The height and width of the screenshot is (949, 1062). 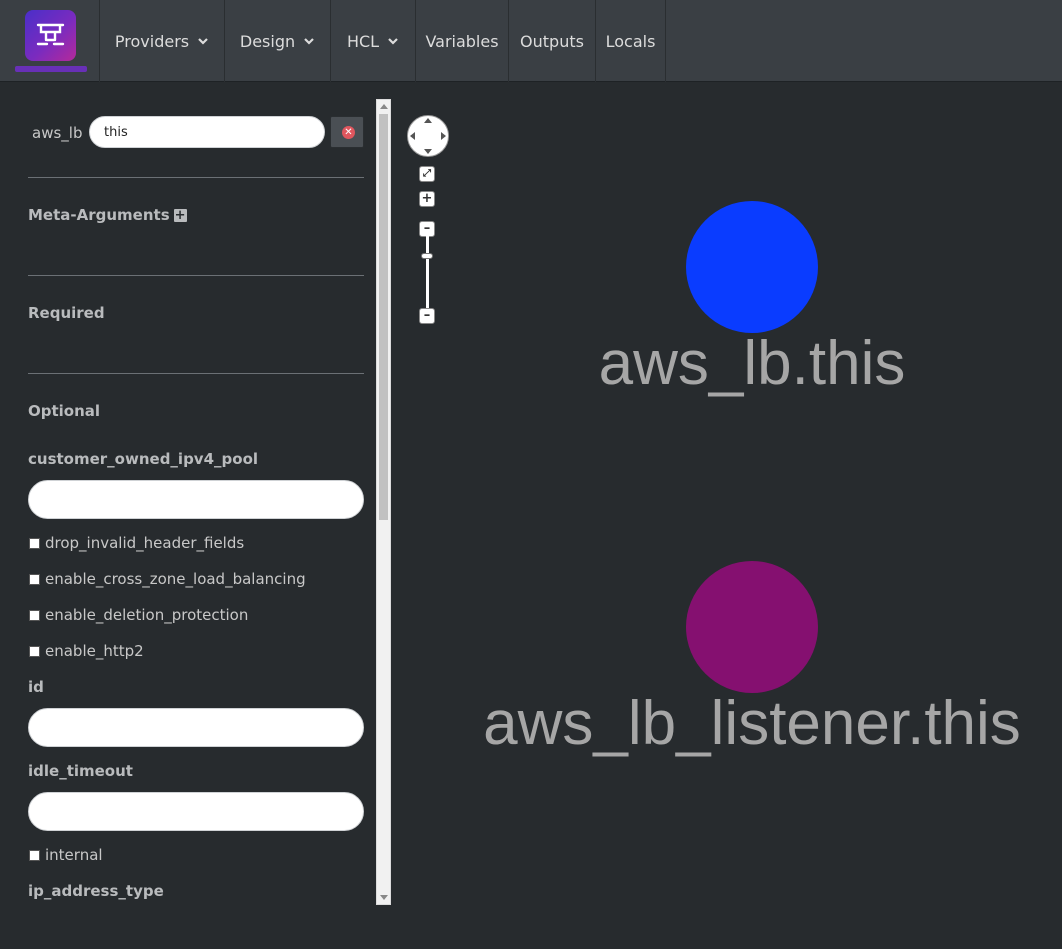 I want to click on clear-name-button: ✕, so click(x=347, y=132).